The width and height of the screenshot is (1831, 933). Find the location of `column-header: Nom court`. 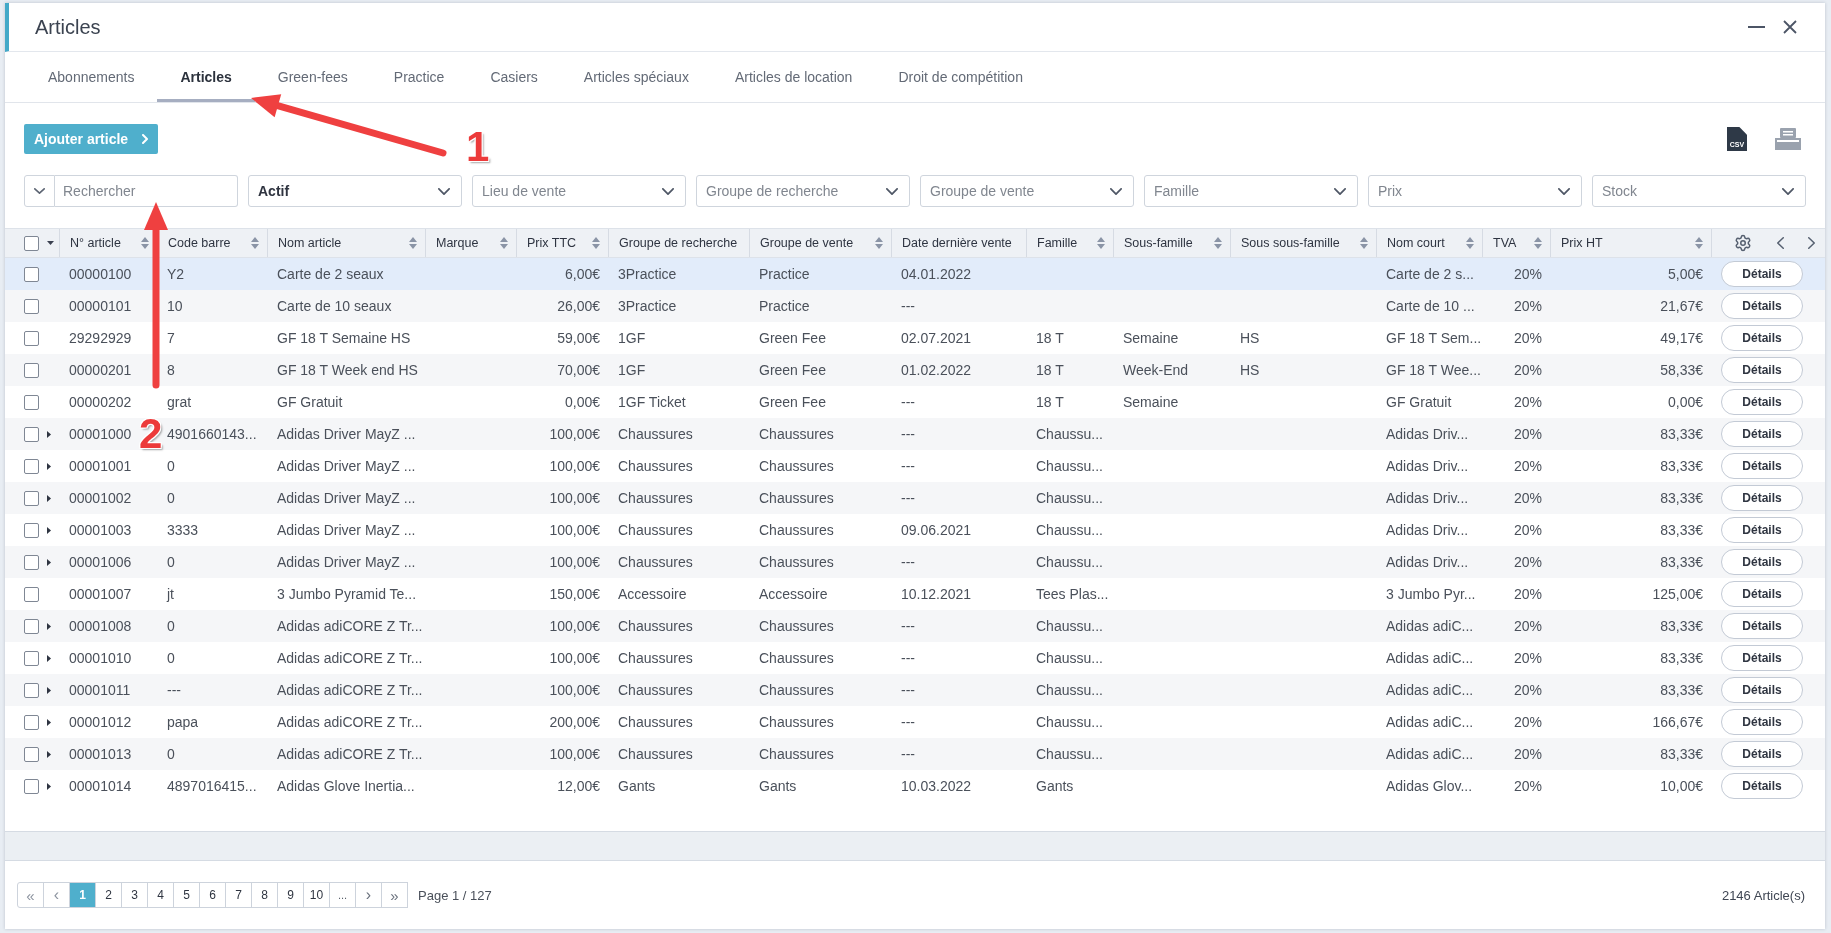

column-header: Nom court is located at coordinates (1429, 243).